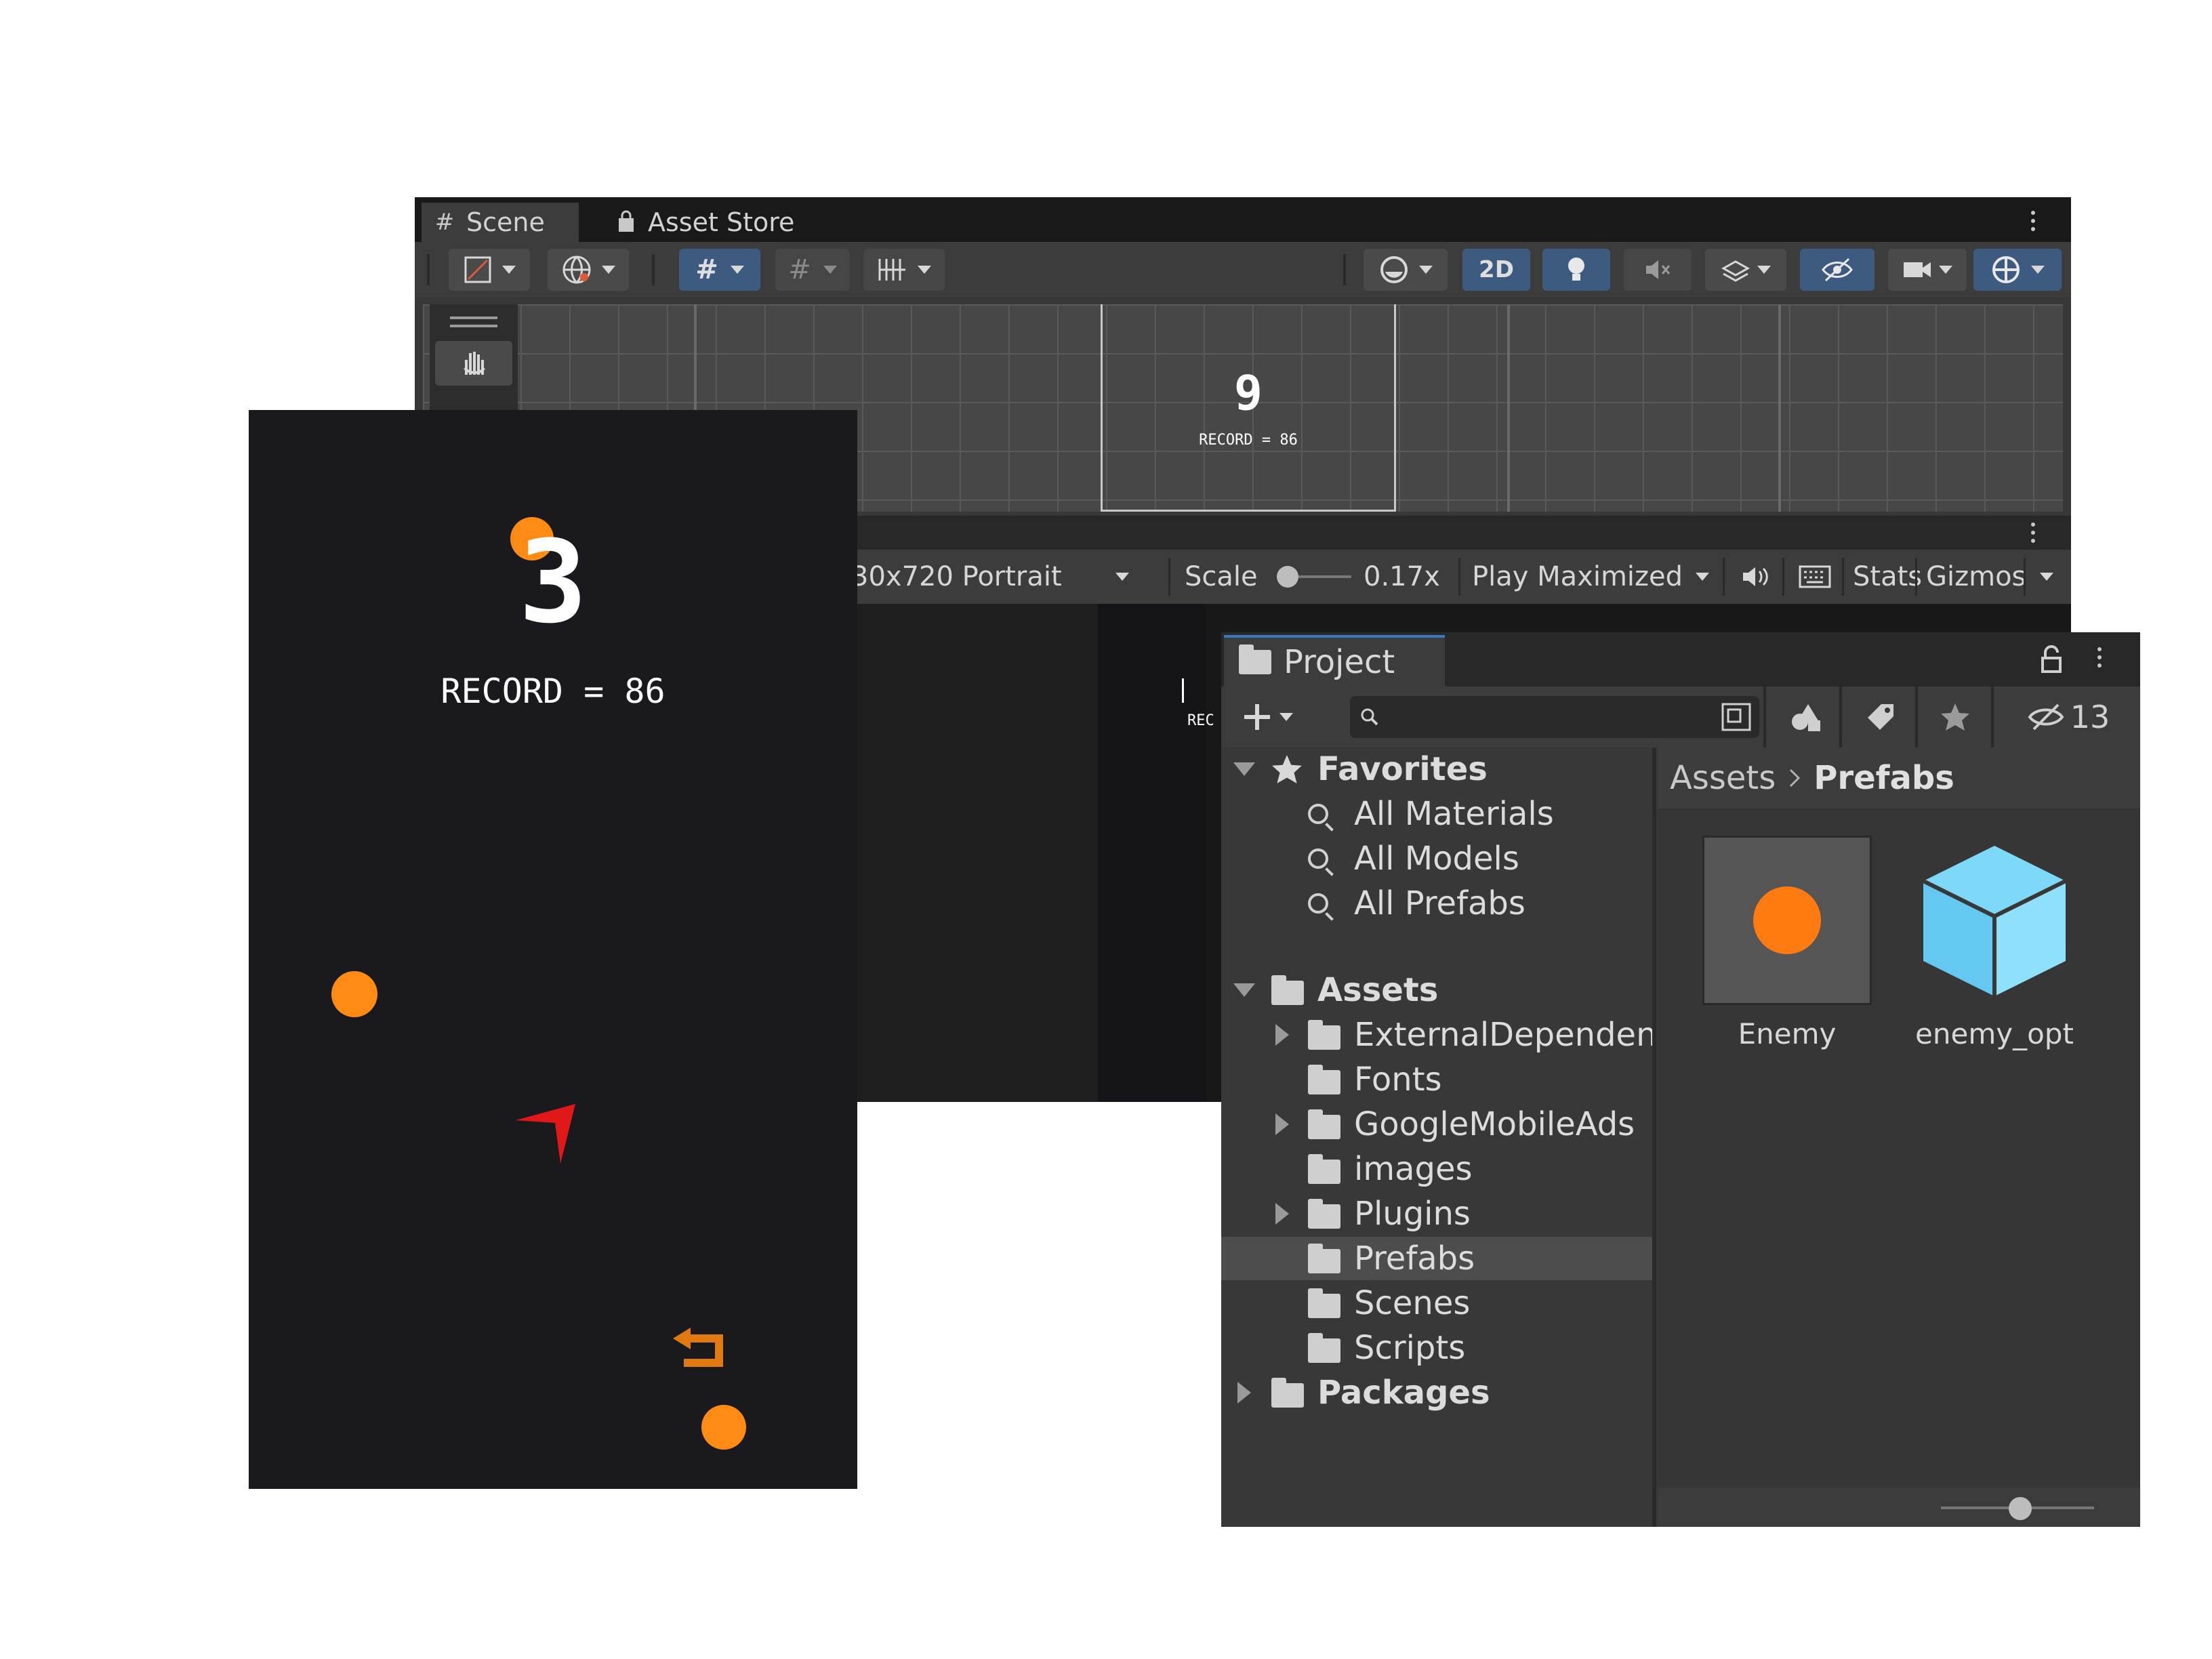  Describe the element at coordinates (2033, 535) in the screenshot. I see `game-more-menu-icon` at that location.